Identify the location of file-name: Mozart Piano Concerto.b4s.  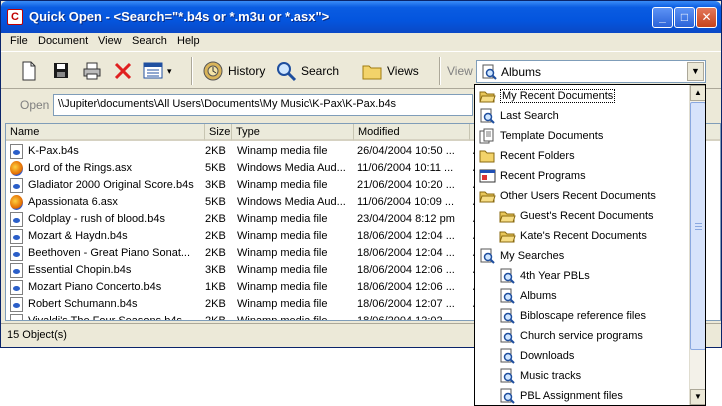
(95, 287).